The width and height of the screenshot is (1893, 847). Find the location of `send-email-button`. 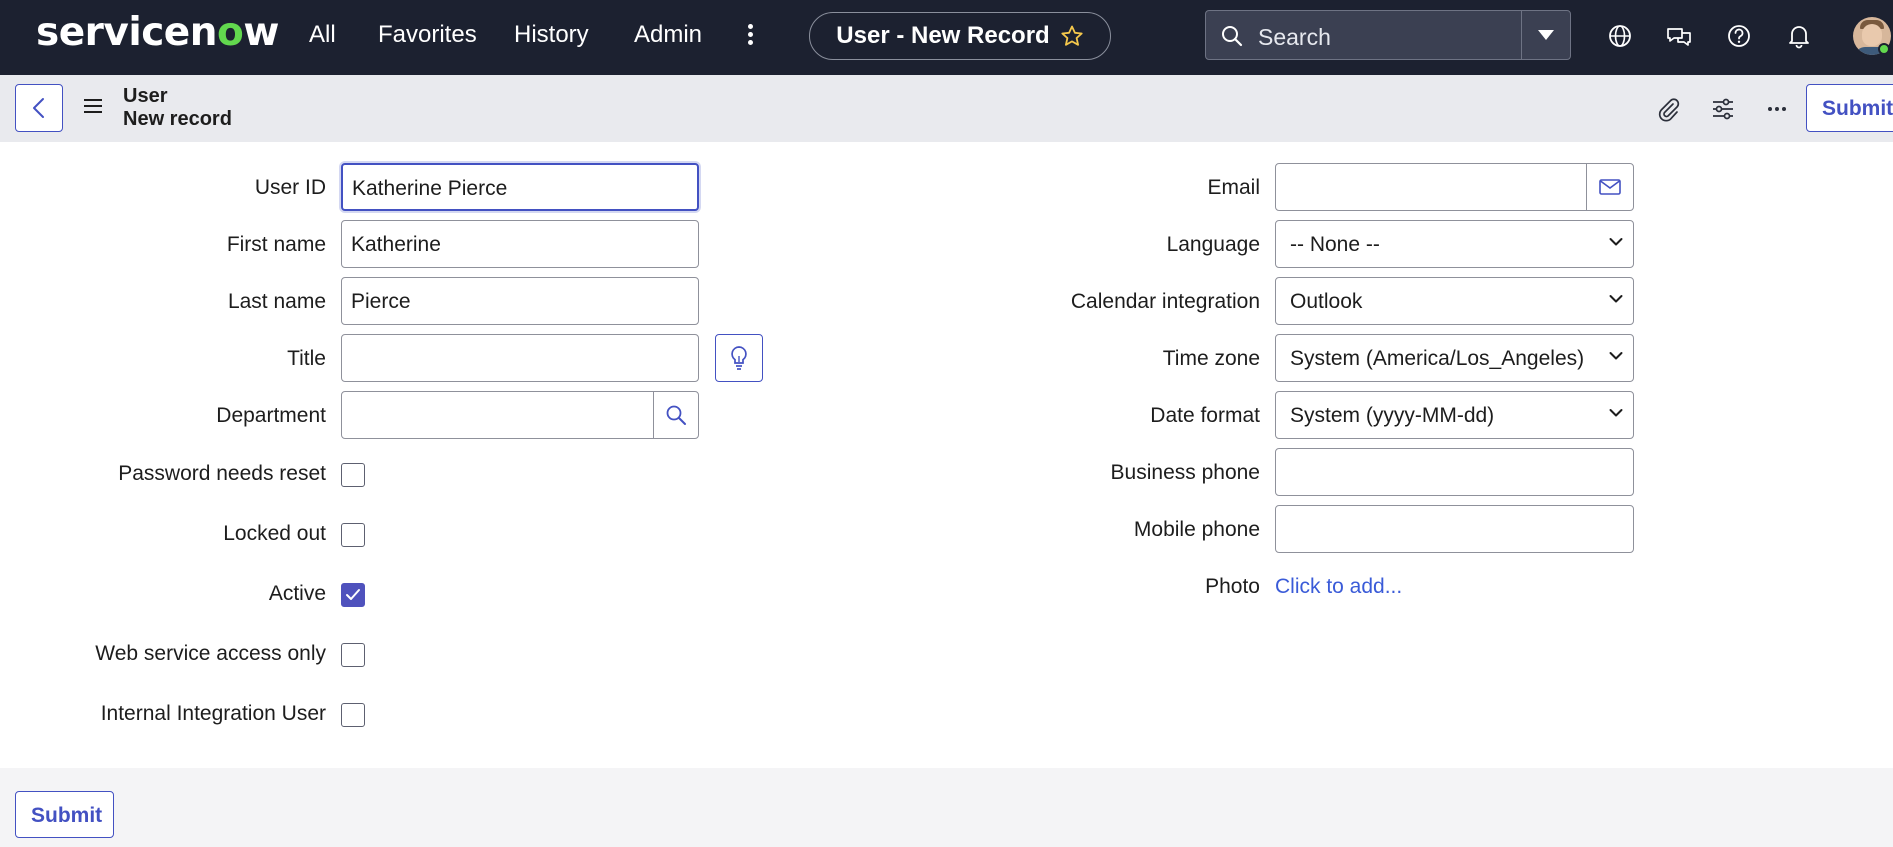

send-email-button is located at coordinates (1610, 187).